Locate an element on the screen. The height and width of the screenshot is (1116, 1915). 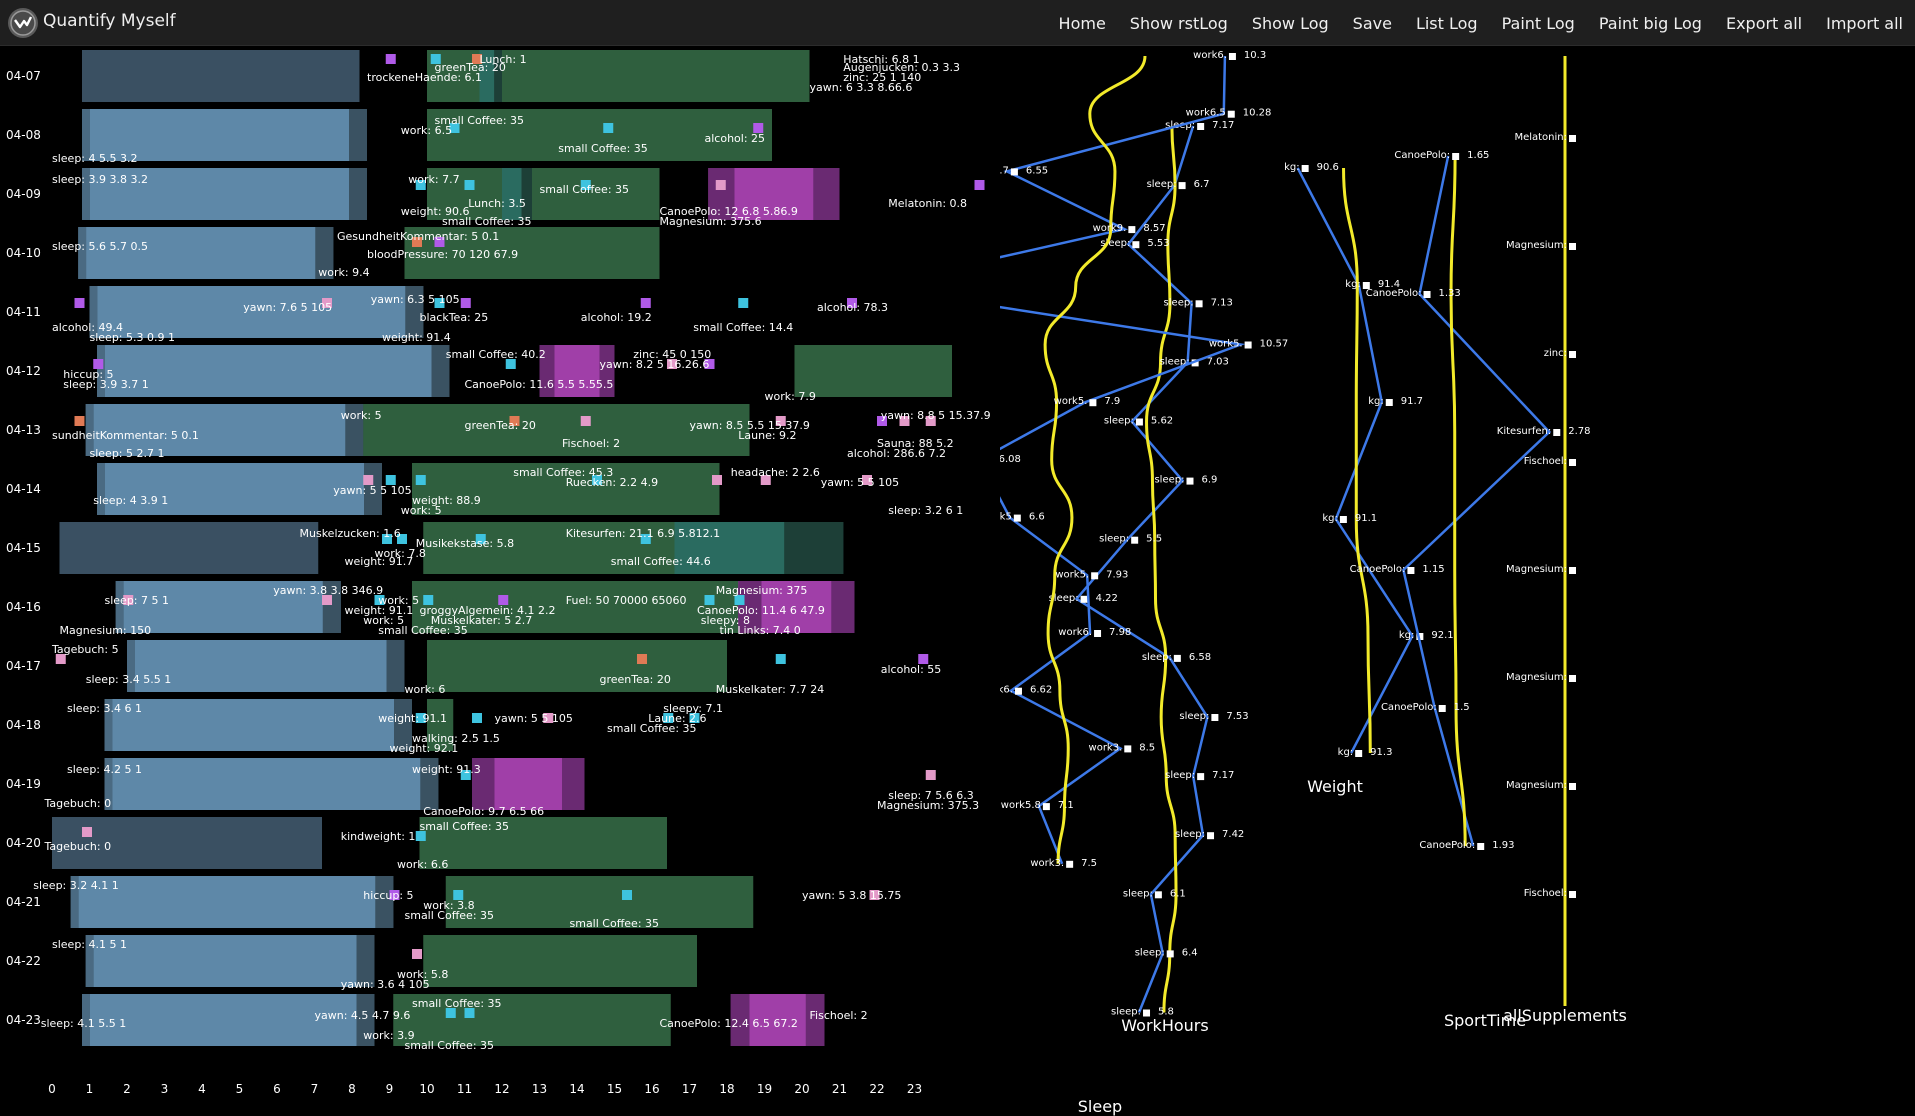
point-label: CanoePolo: is located at coordinates (1378, 569).